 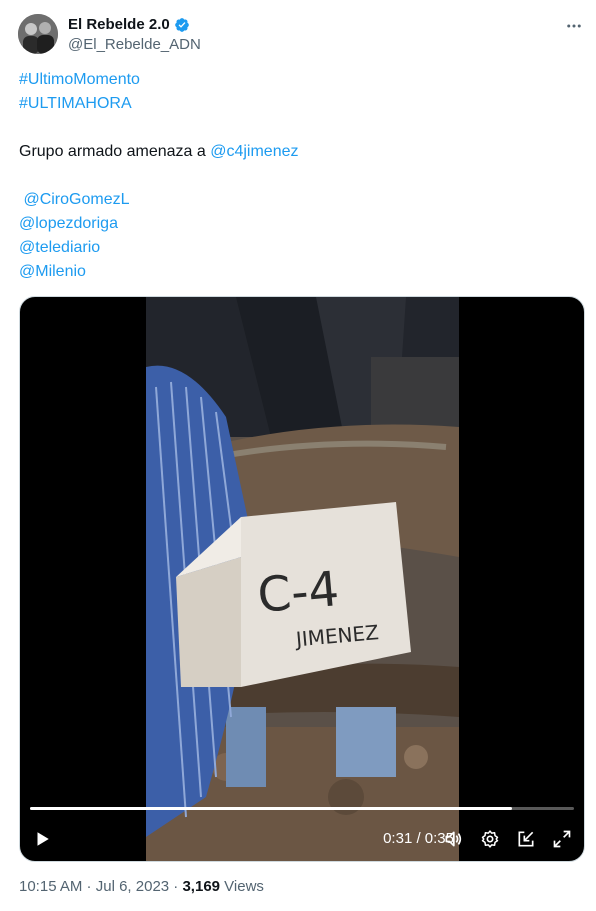 What do you see at coordinates (299, 272) in the screenshot?
I see `mention-milenio: @Milenio` at bounding box center [299, 272].